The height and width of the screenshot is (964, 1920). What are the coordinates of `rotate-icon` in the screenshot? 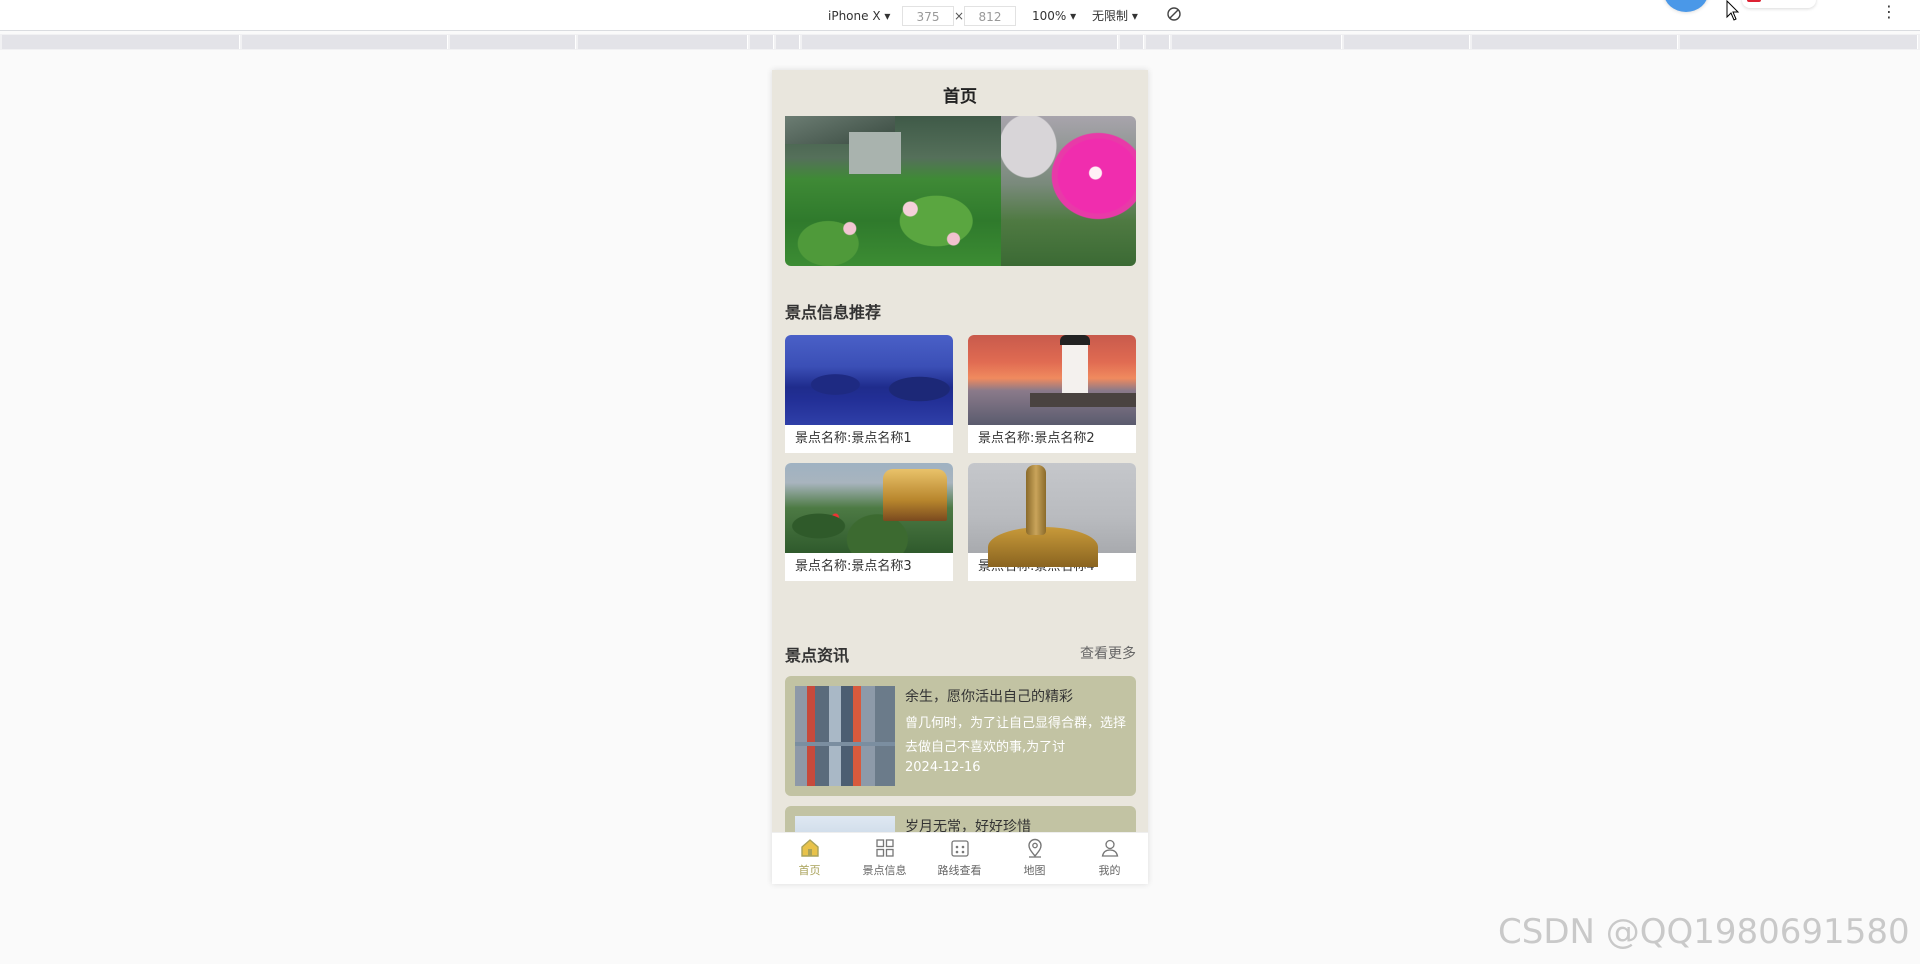 It's located at (1174, 14).